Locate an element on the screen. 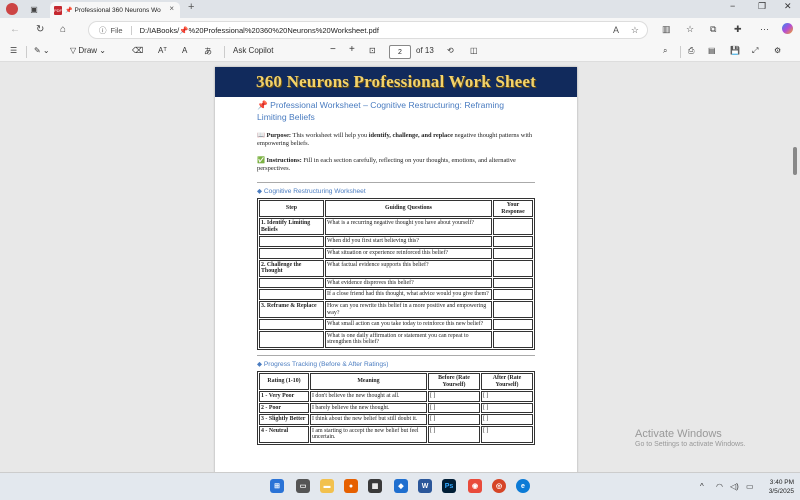  translate-icon: あ is located at coordinates (208, 51).